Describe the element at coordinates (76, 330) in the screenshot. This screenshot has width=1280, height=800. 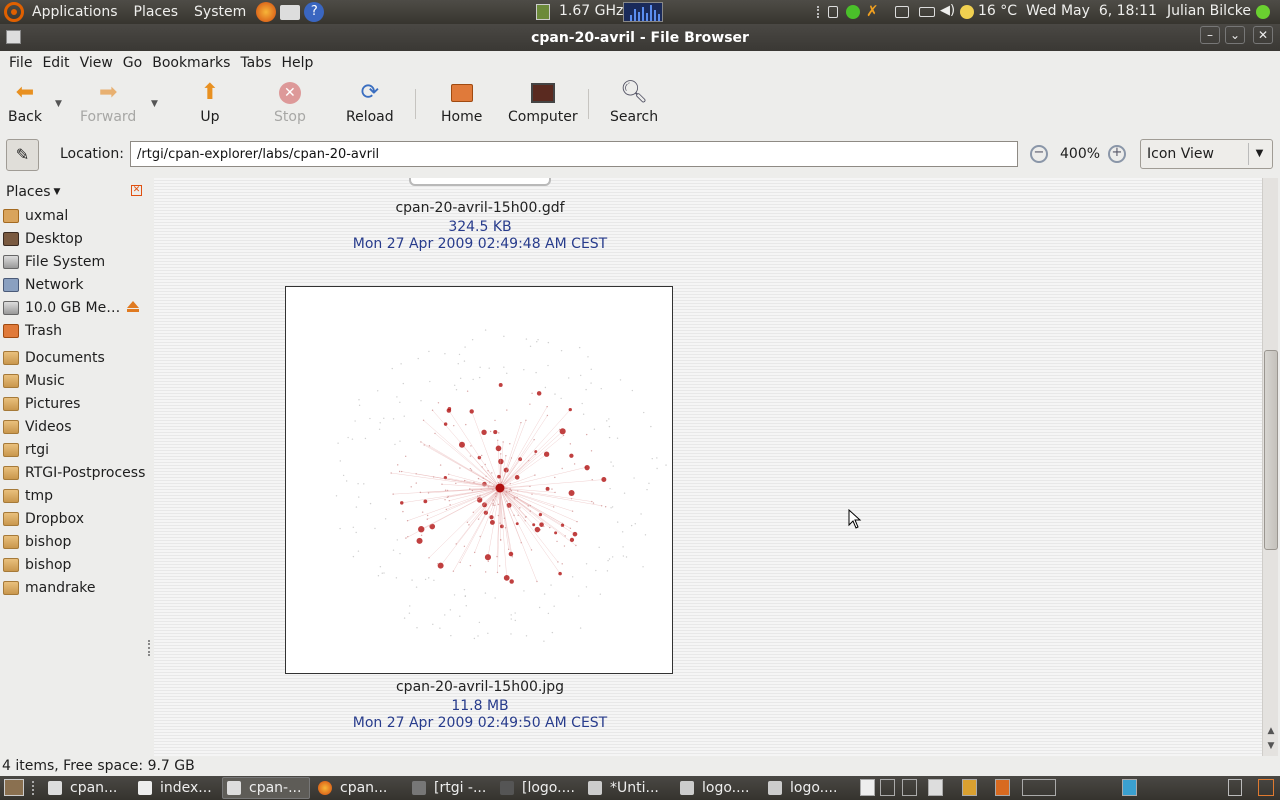
I see `sidebar-item-trash: Trash` at that location.